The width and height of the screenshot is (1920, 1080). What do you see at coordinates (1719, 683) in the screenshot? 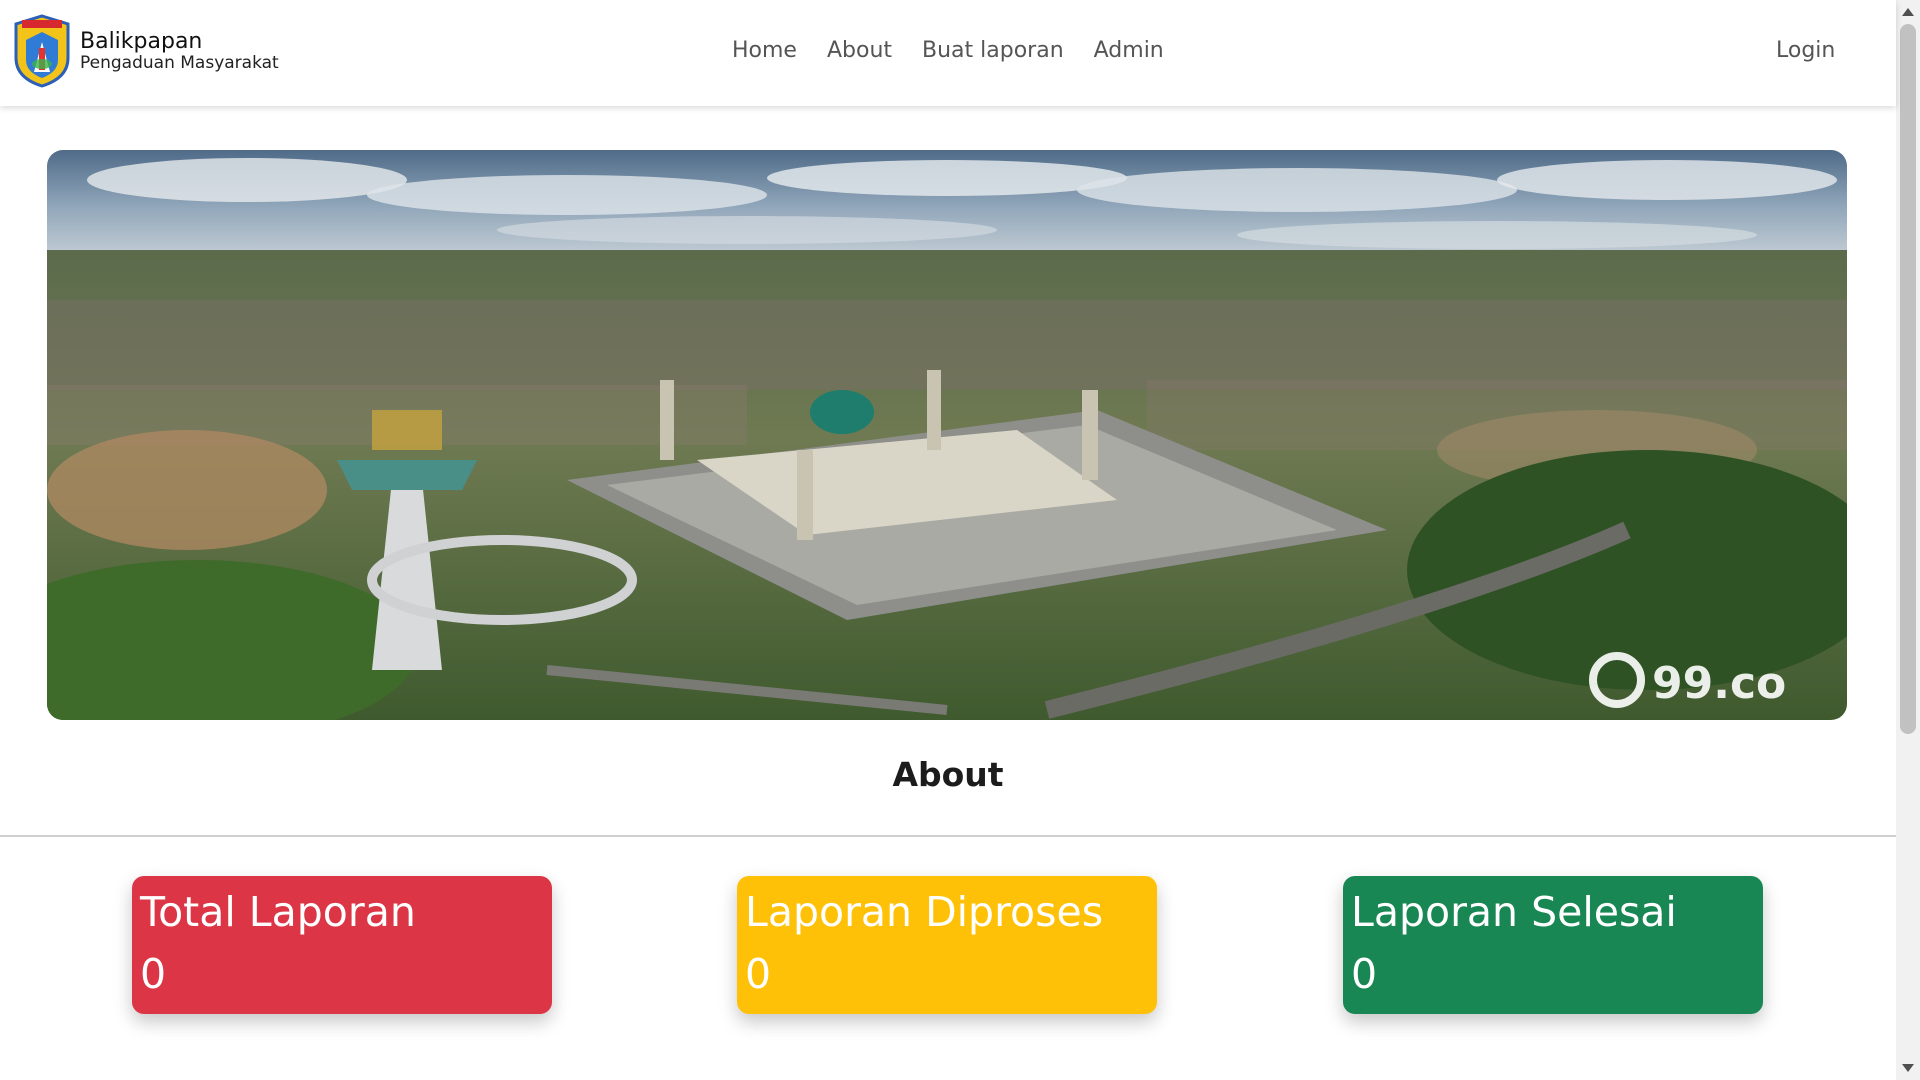
I see `watermark-text: 99.co` at bounding box center [1719, 683].